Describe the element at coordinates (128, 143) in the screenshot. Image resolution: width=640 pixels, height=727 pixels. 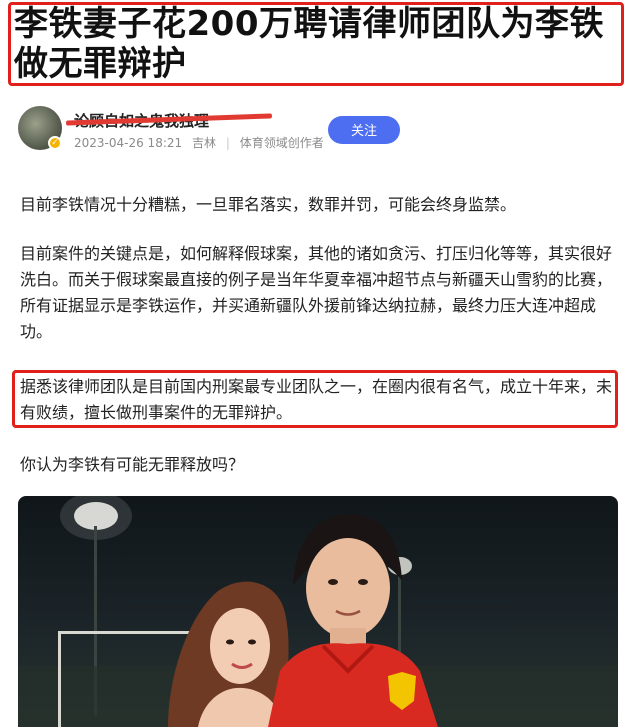
I see `publish-date: 2023-04-26 18:21` at that location.